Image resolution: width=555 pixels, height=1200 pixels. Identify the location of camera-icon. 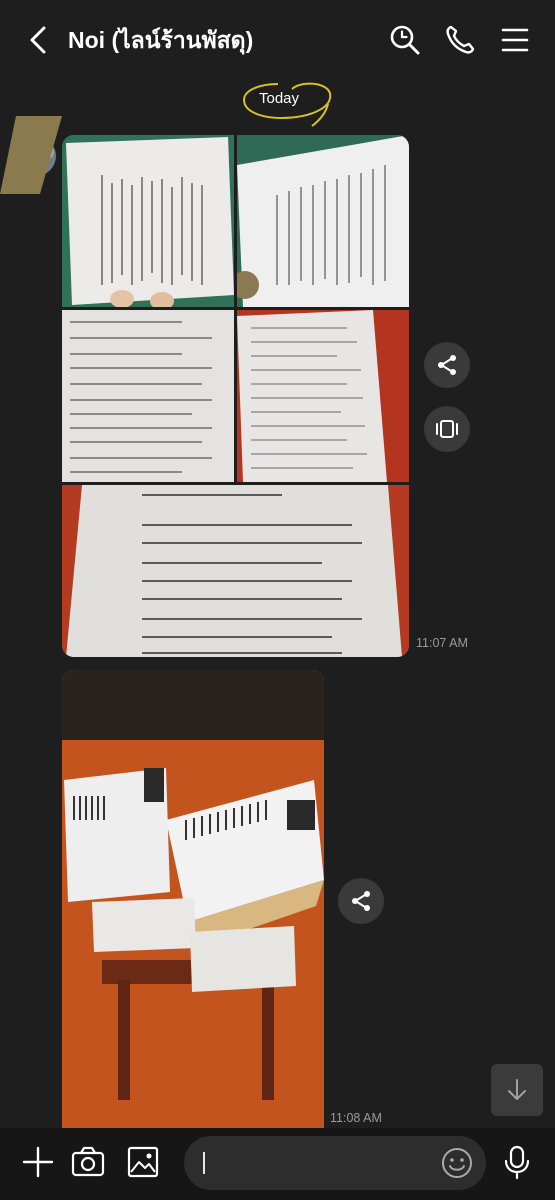
(88, 1162).